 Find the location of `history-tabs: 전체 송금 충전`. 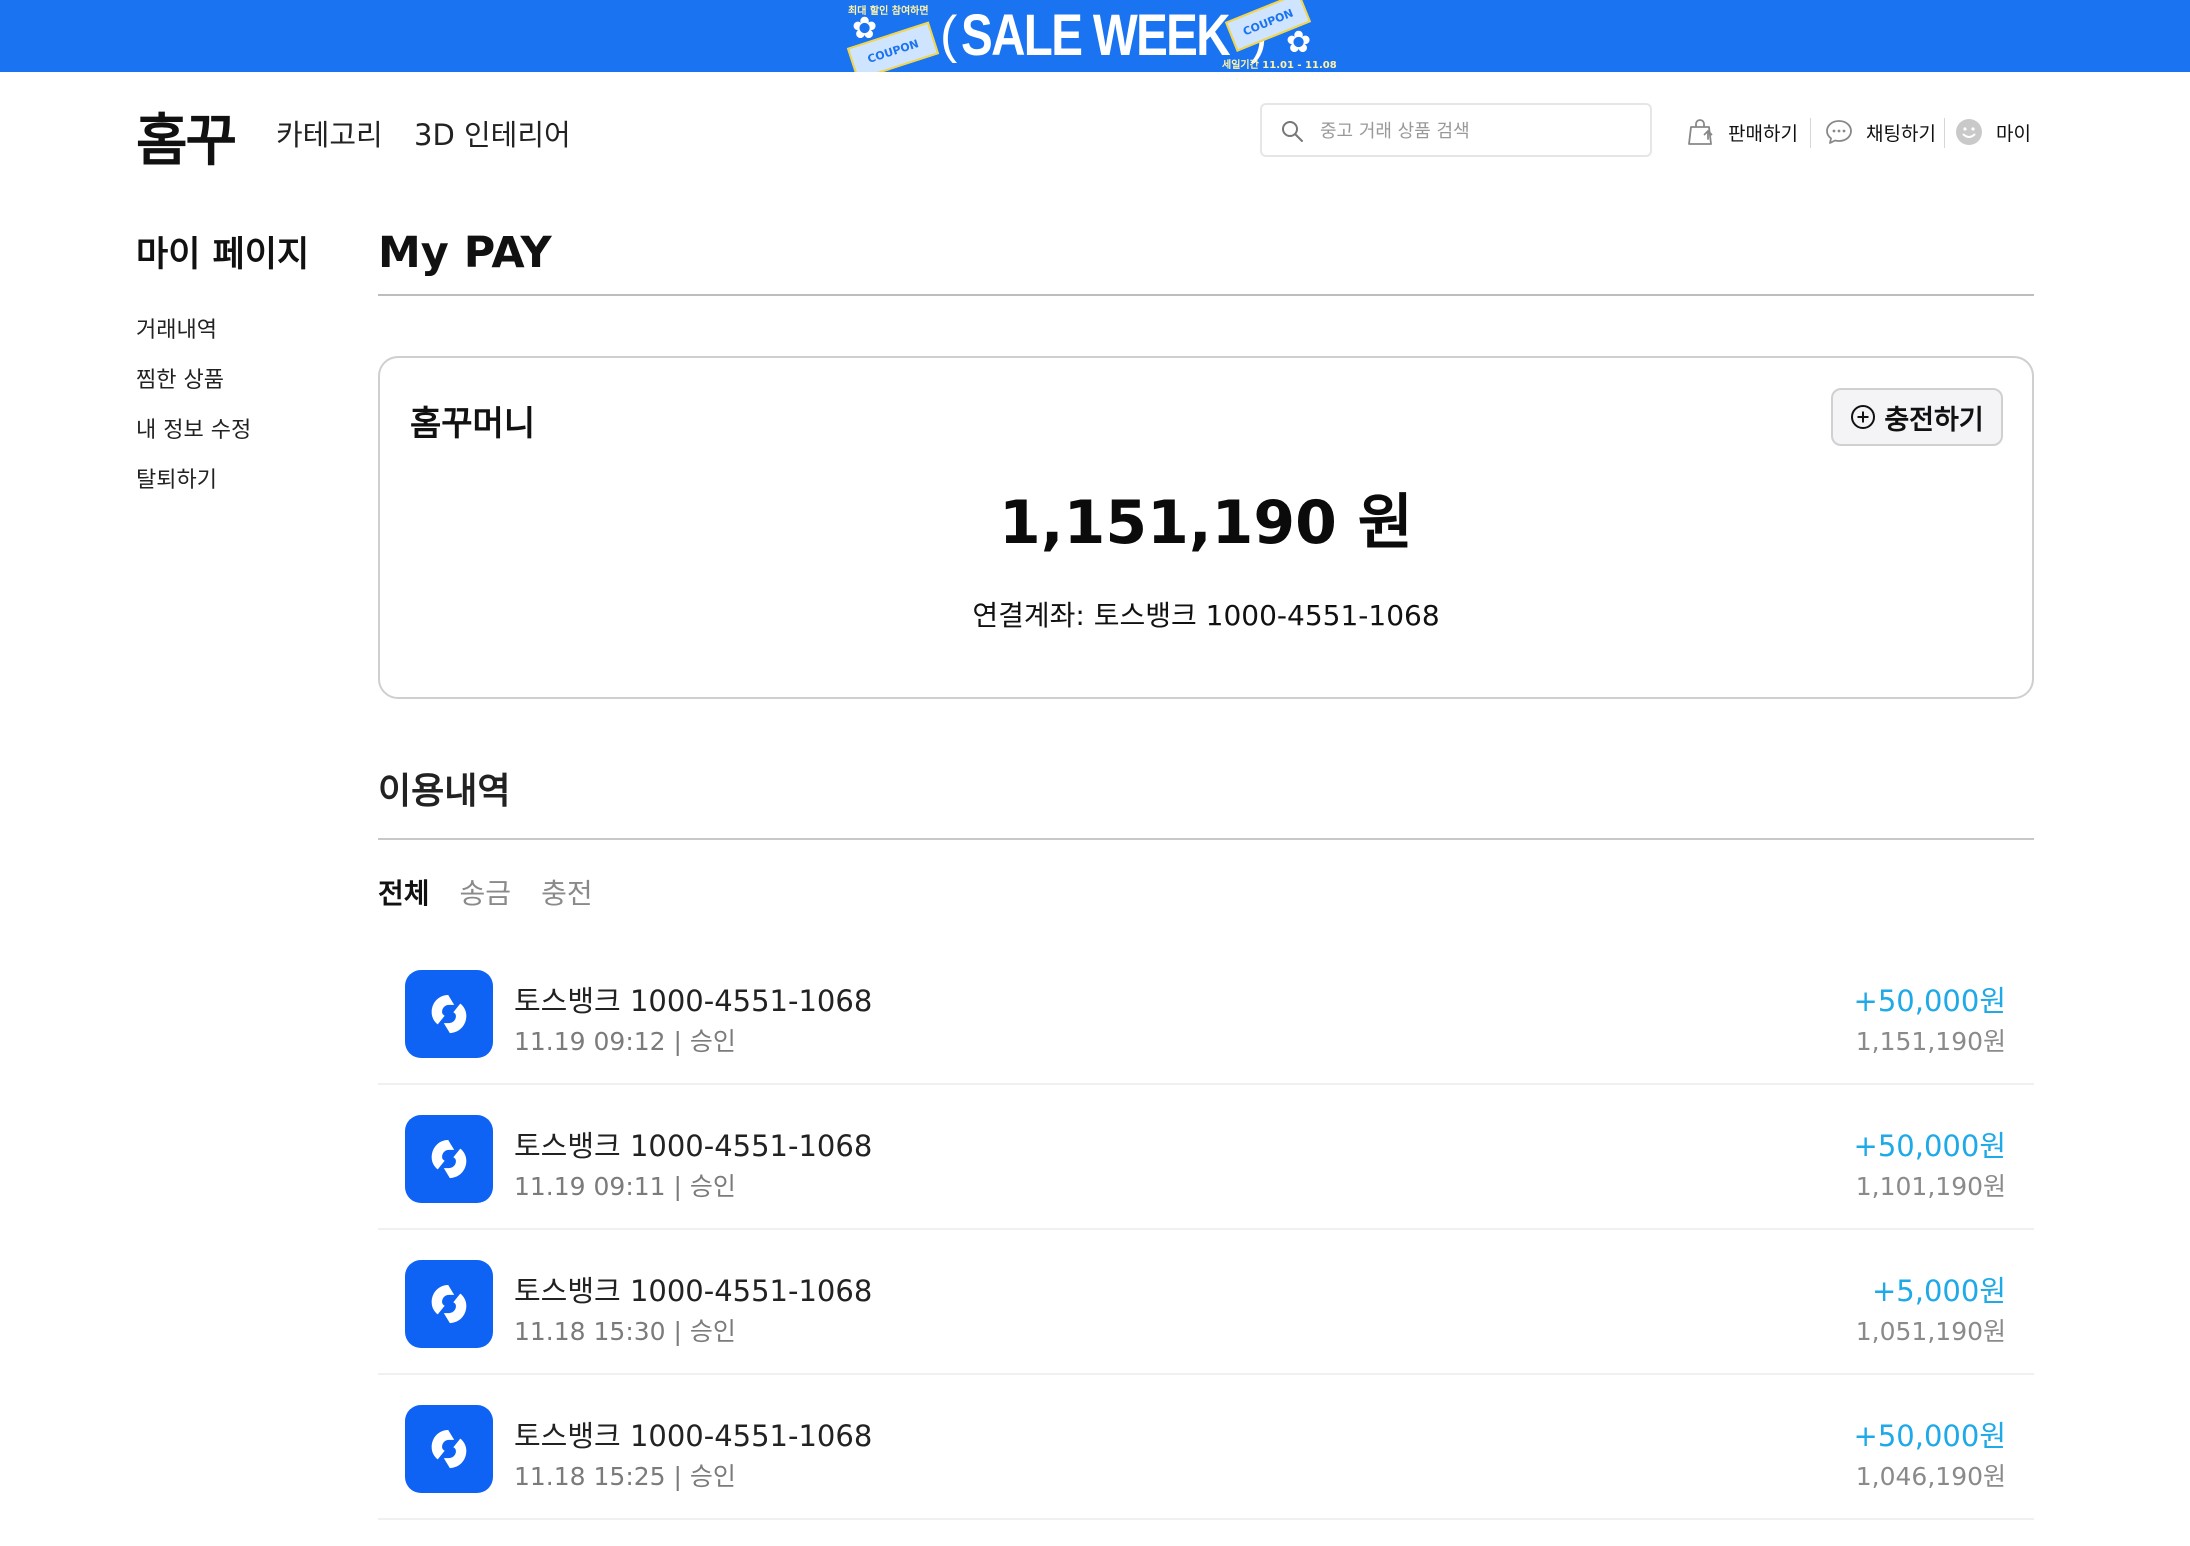

history-tabs: 전체 송금 충전 is located at coordinates (500, 892).